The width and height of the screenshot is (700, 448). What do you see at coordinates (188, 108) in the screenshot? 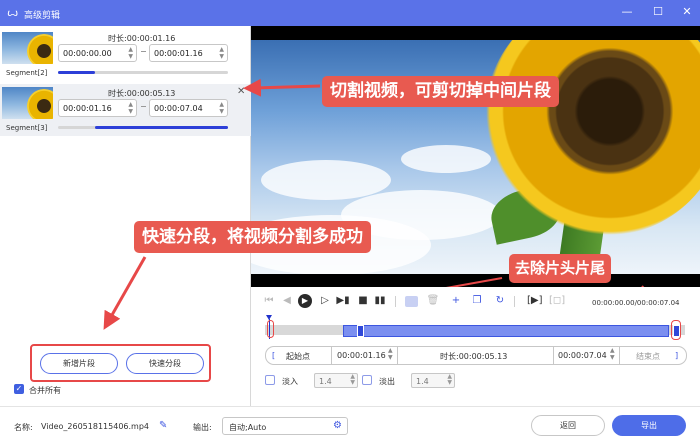
I see `segment-end-field: 00:00:07.04 ▲ ▼` at bounding box center [188, 108].